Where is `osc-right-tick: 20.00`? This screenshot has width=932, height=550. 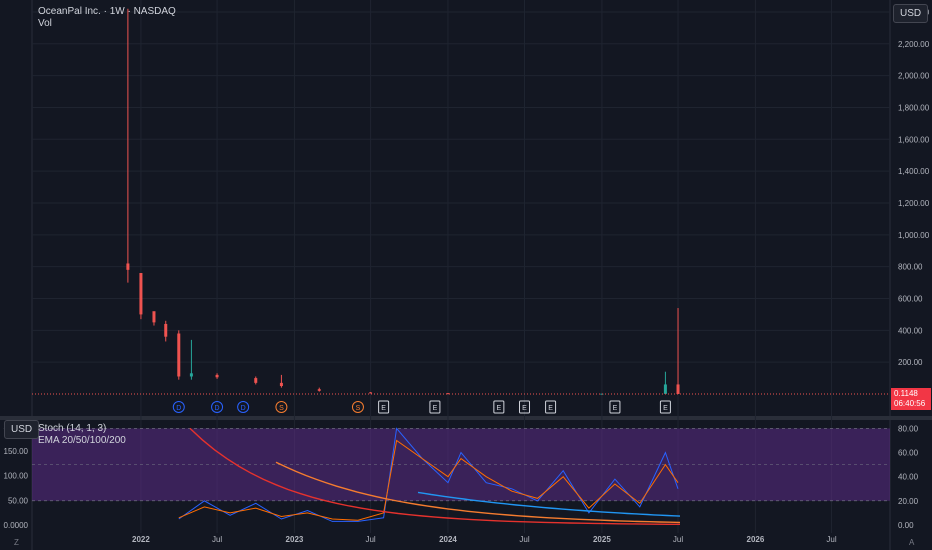
osc-right-tick: 20.00 is located at coordinates (908, 501).